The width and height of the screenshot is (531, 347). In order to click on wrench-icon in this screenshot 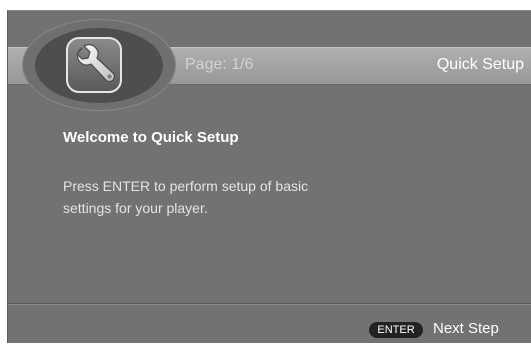, I will do `click(94, 65)`.